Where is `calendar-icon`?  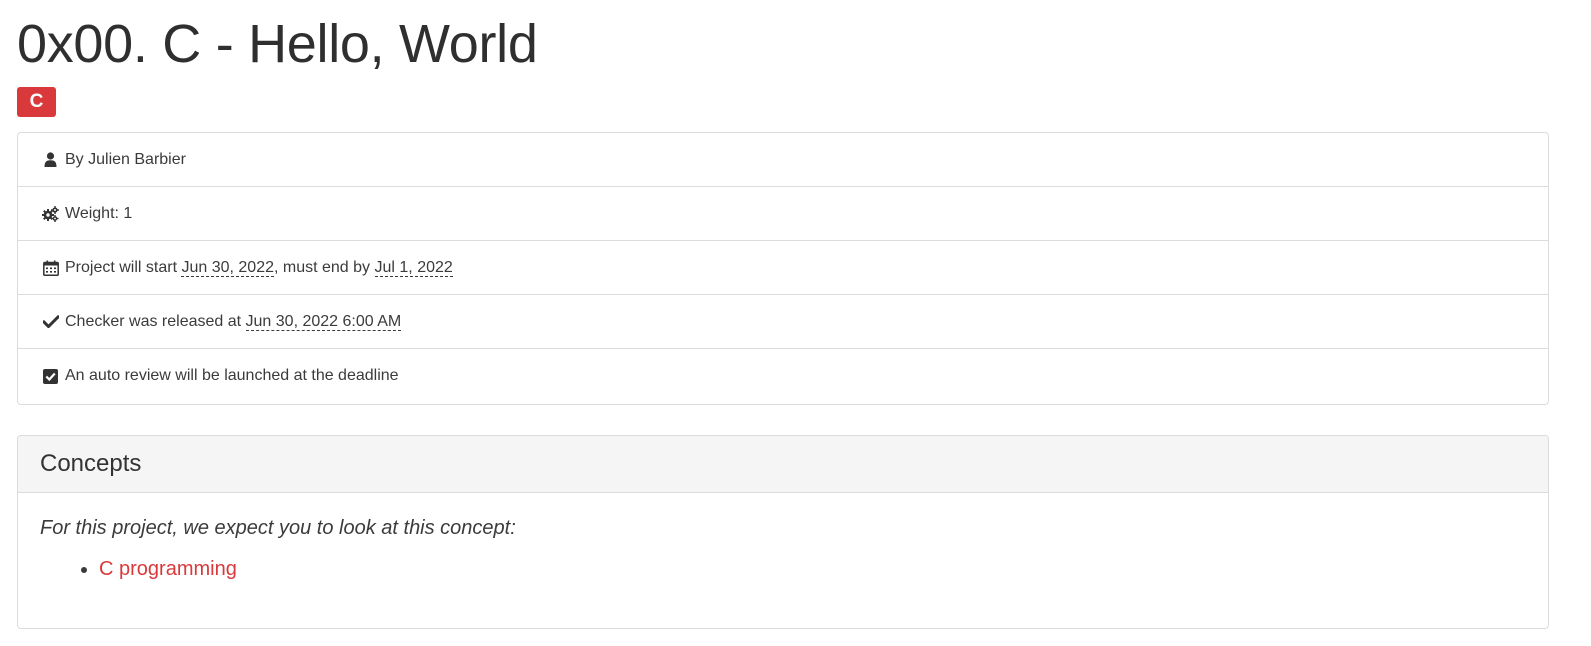
calendar-icon is located at coordinates (50, 267).